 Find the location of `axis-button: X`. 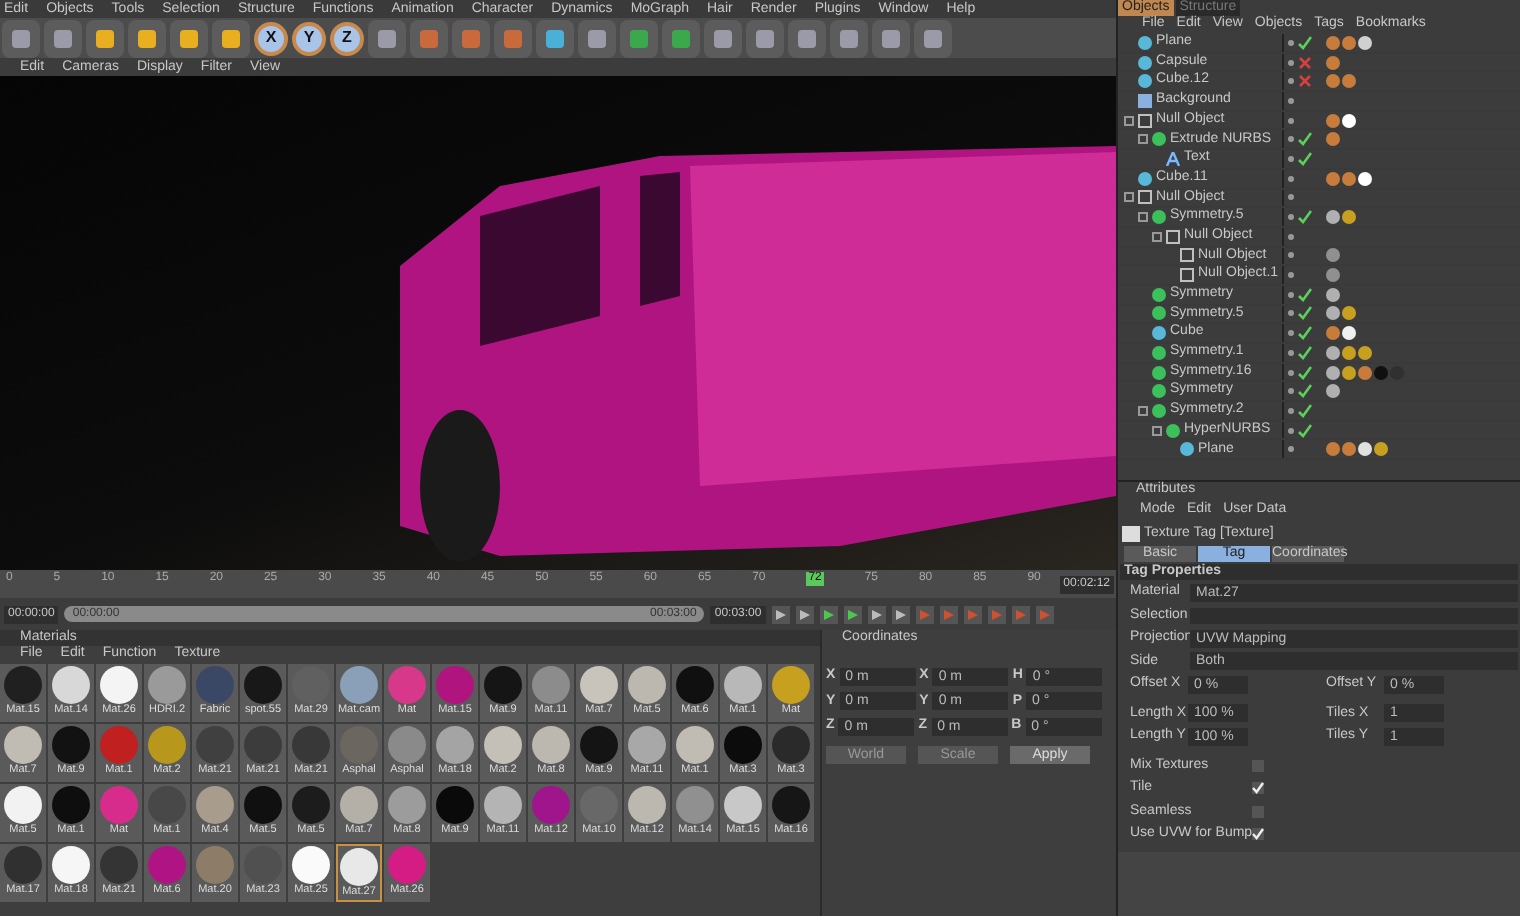

axis-button: X is located at coordinates (271, 38).